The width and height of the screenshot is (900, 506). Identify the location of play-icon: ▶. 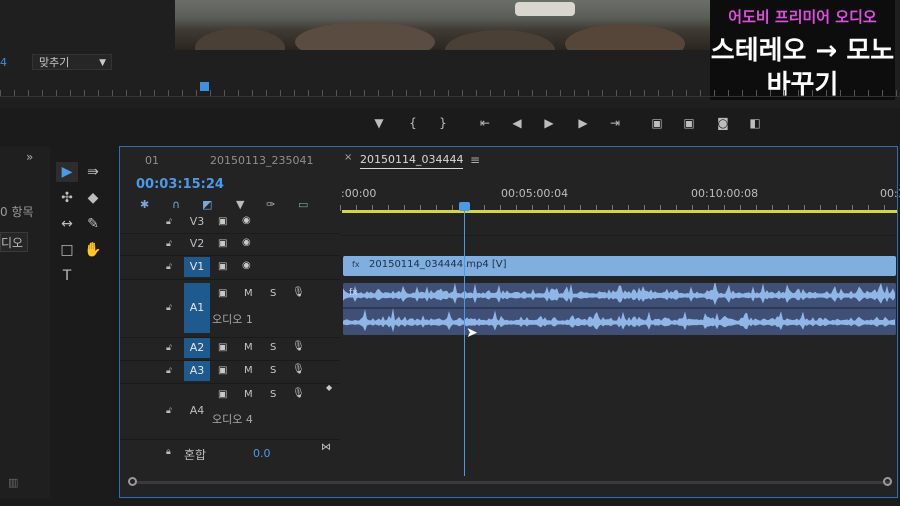
(549, 123).